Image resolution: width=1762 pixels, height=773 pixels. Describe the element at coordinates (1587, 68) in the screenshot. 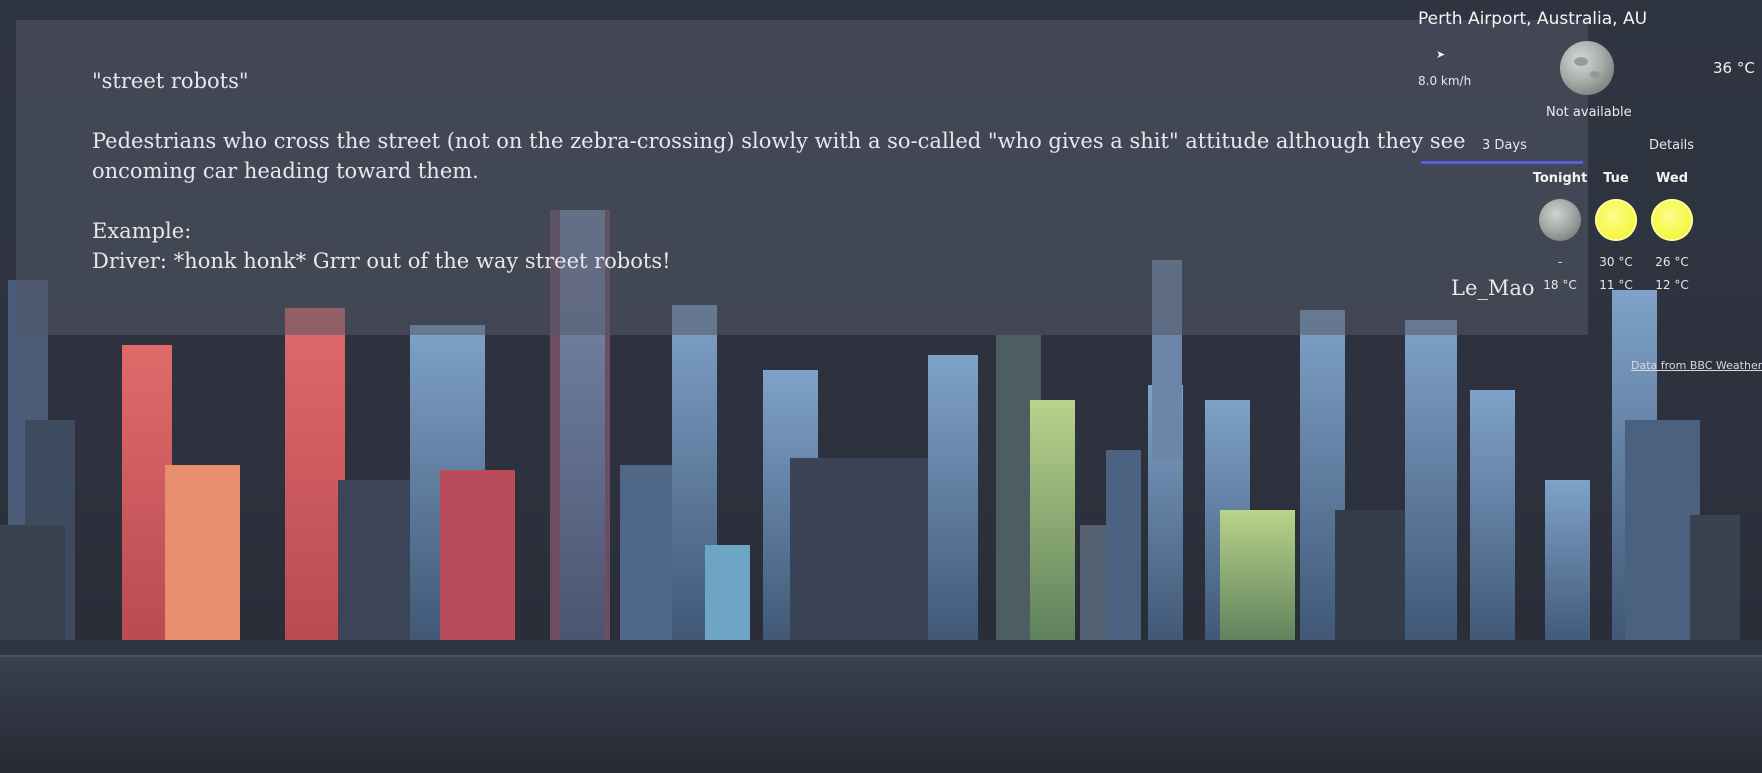

I see `night-moon-icon` at that location.